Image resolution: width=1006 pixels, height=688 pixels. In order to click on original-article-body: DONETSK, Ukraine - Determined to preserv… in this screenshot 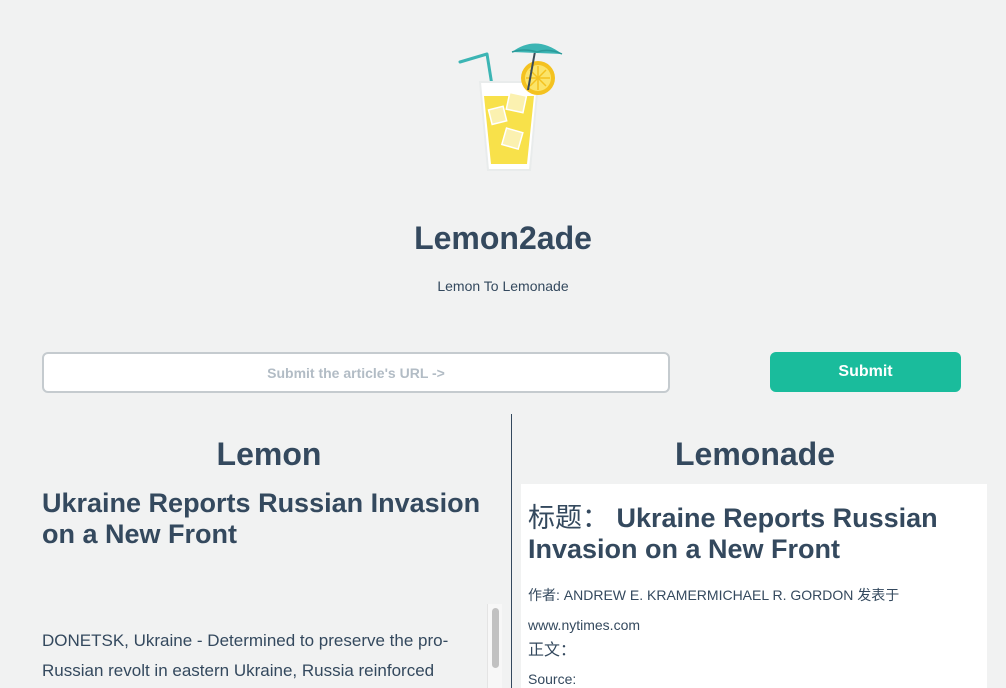, I will do `click(245, 655)`.